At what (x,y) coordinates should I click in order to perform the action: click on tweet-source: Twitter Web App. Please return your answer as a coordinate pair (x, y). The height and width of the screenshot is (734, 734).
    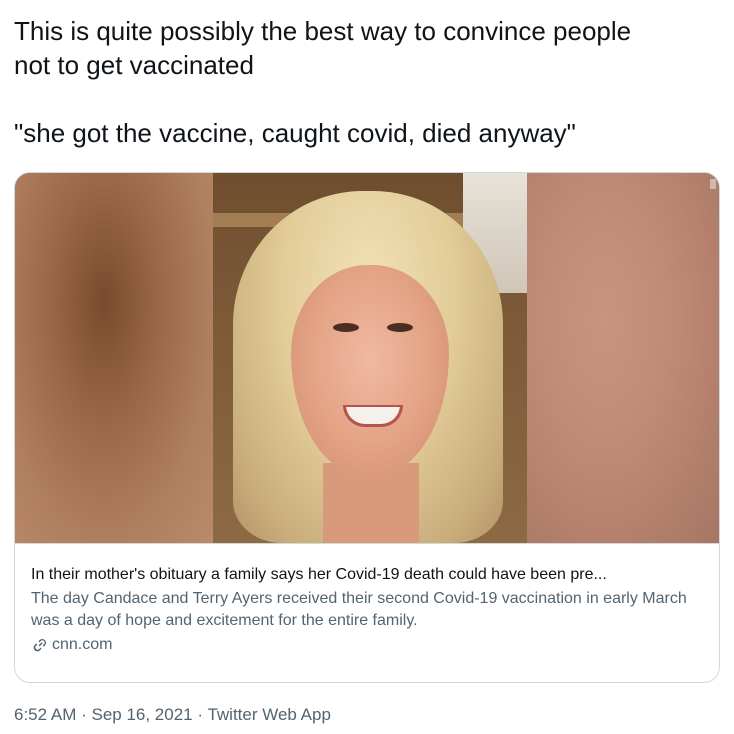
    Looking at the image, I should click on (269, 714).